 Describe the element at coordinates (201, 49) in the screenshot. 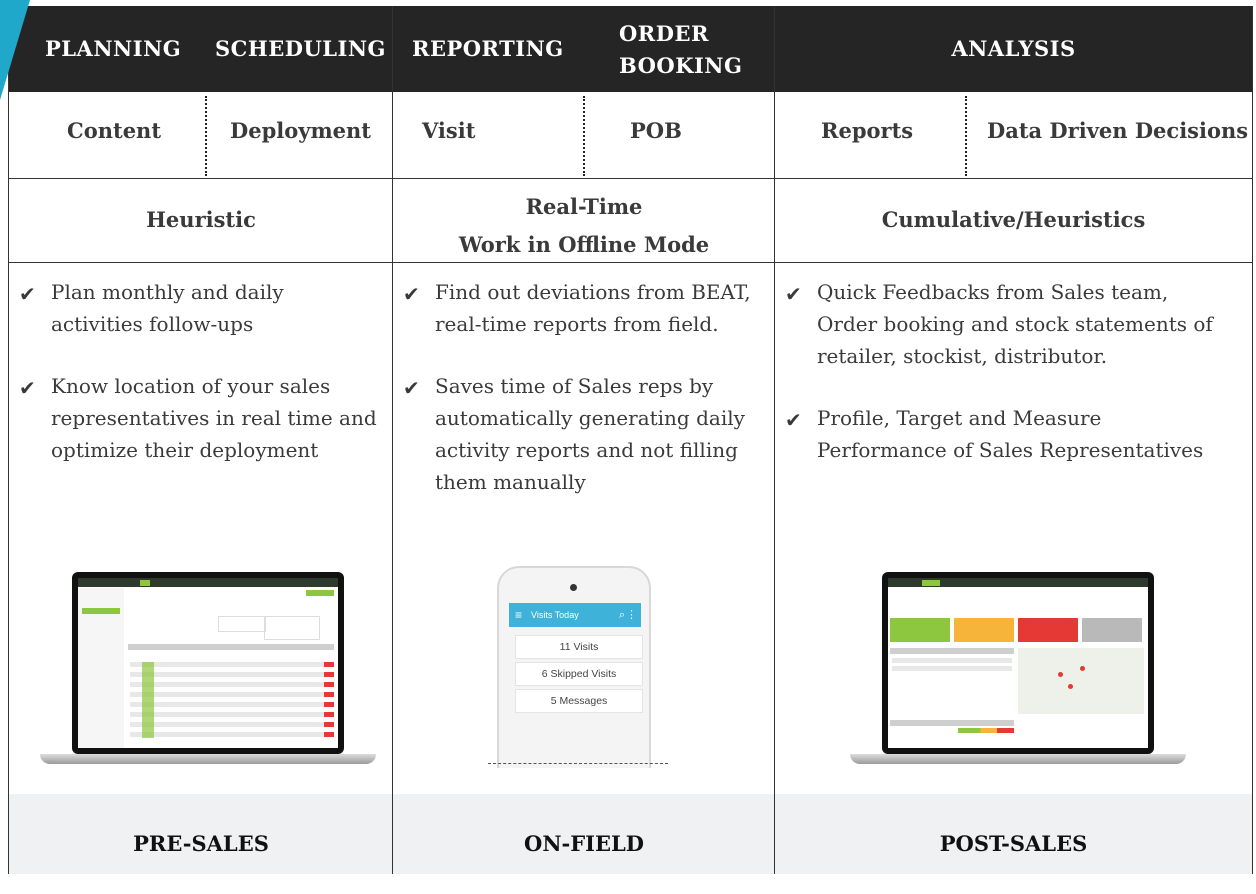

I see `column-header: PLANNING SCHEDULING` at that location.